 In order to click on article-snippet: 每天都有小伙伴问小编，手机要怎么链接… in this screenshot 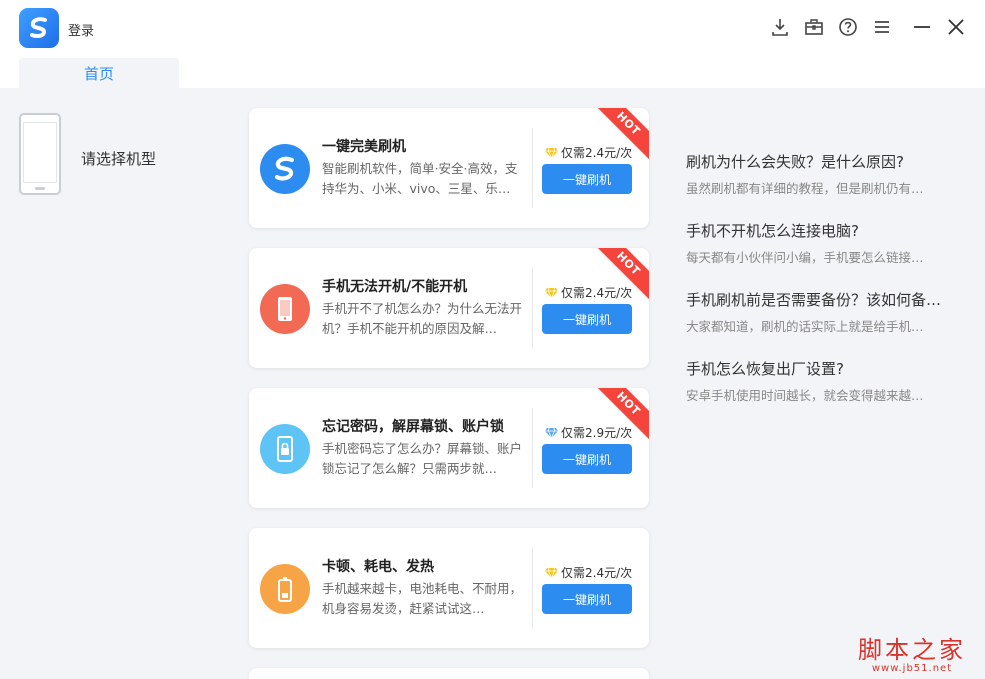, I will do `click(821, 256)`.